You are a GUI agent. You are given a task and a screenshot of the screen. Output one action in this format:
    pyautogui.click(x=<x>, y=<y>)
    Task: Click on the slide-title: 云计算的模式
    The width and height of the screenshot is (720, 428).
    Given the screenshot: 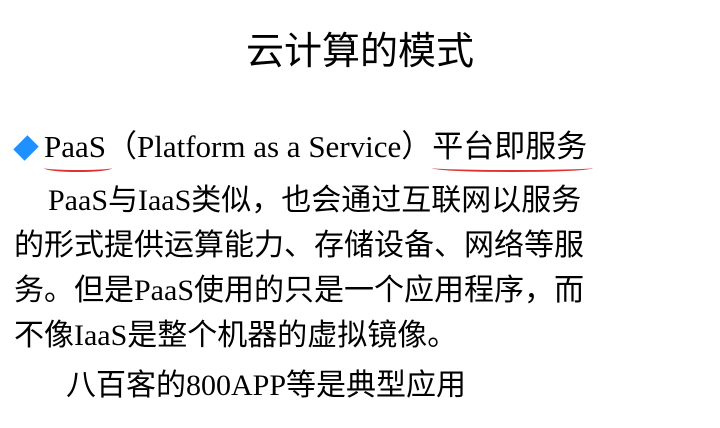 What is the action you would take?
    pyautogui.click(x=359, y=52)
    